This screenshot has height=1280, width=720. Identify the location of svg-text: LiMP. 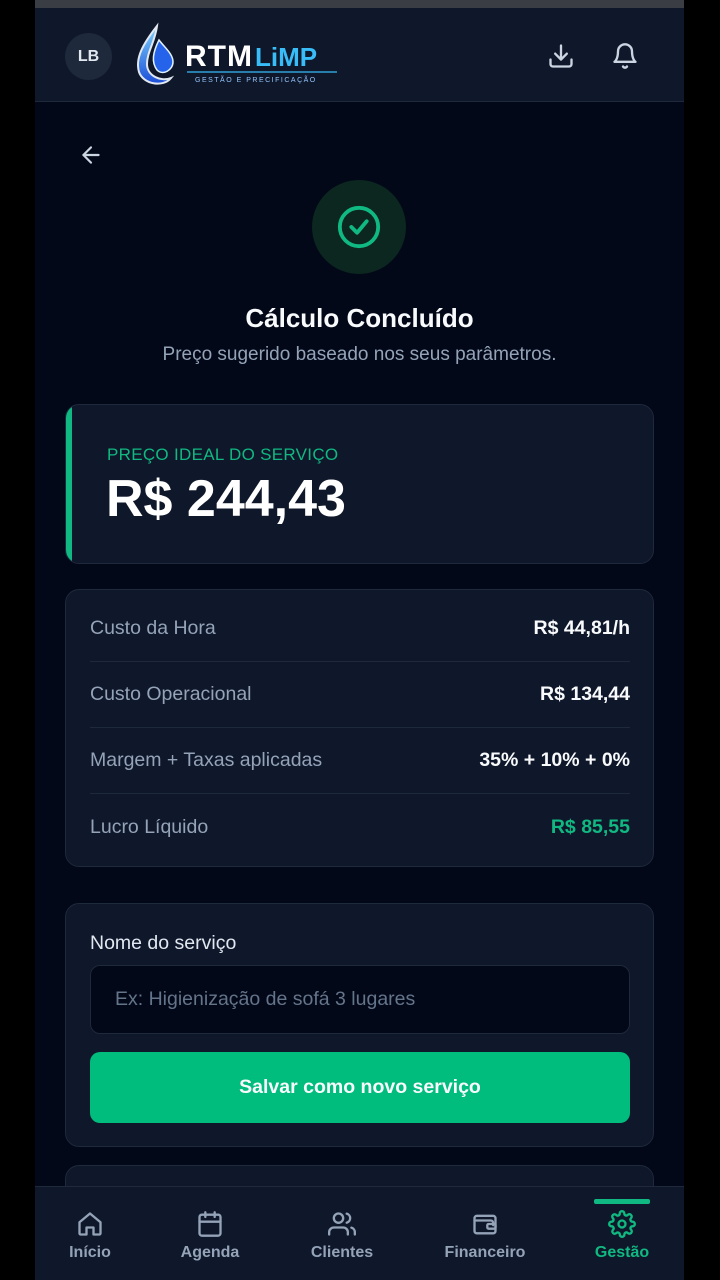
(286, 57).